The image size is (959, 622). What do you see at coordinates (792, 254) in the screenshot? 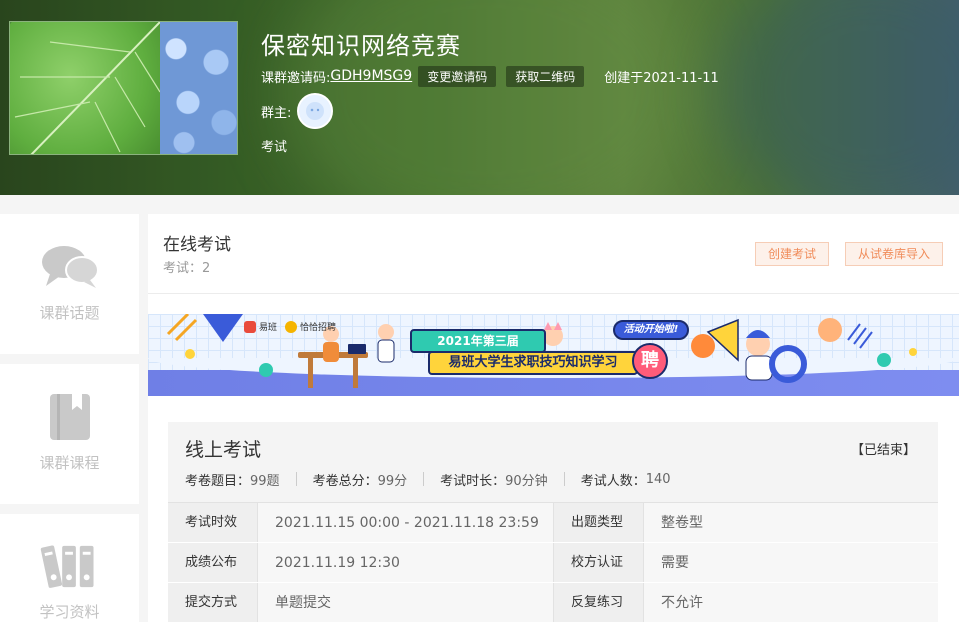
I see `create-exam-button: 创建考试` at bounding box center [792, 254].